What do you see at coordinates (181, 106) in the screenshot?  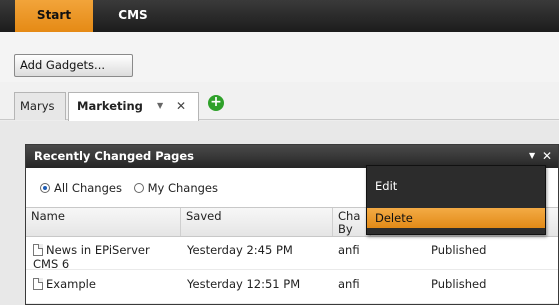 I see `close-icon: ✕` at bounding box center [181, 106].